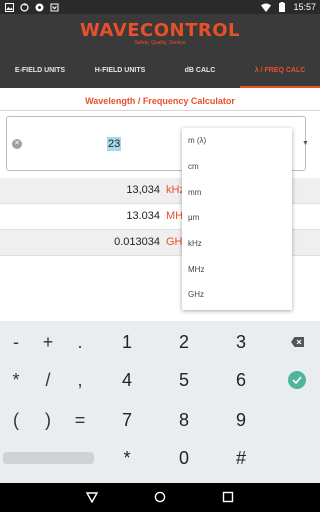 This screenshot has width=320, height=512. I want to click on backspace-icon, so click(297, 342).